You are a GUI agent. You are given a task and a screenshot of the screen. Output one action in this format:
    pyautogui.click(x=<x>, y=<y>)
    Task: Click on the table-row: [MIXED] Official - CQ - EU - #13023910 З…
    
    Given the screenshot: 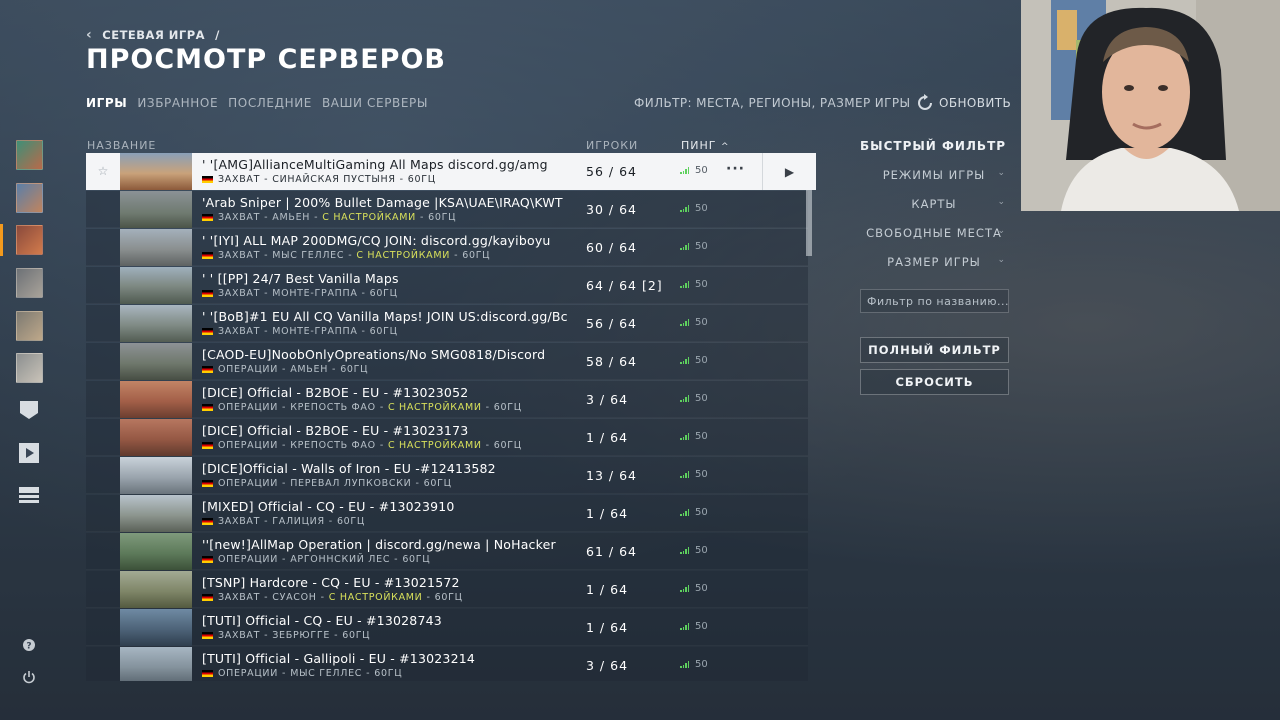 What is the action you would take?
    pyautogui.click(x=447, y=513)
    